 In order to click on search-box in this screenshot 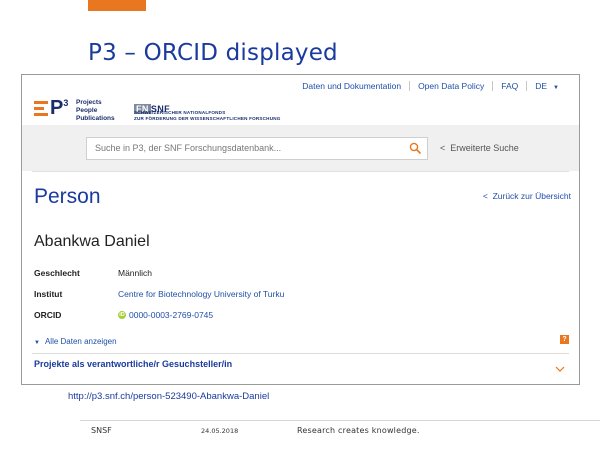, I will do `click(257, 148)`.